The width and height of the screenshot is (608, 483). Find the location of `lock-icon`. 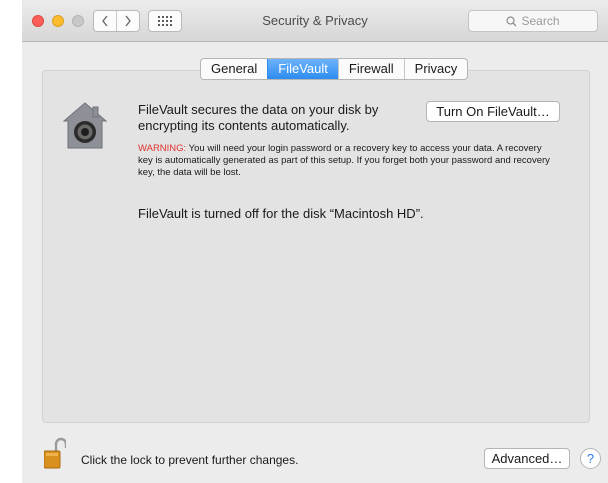

lock-icon is located at coordinates (55, 453).